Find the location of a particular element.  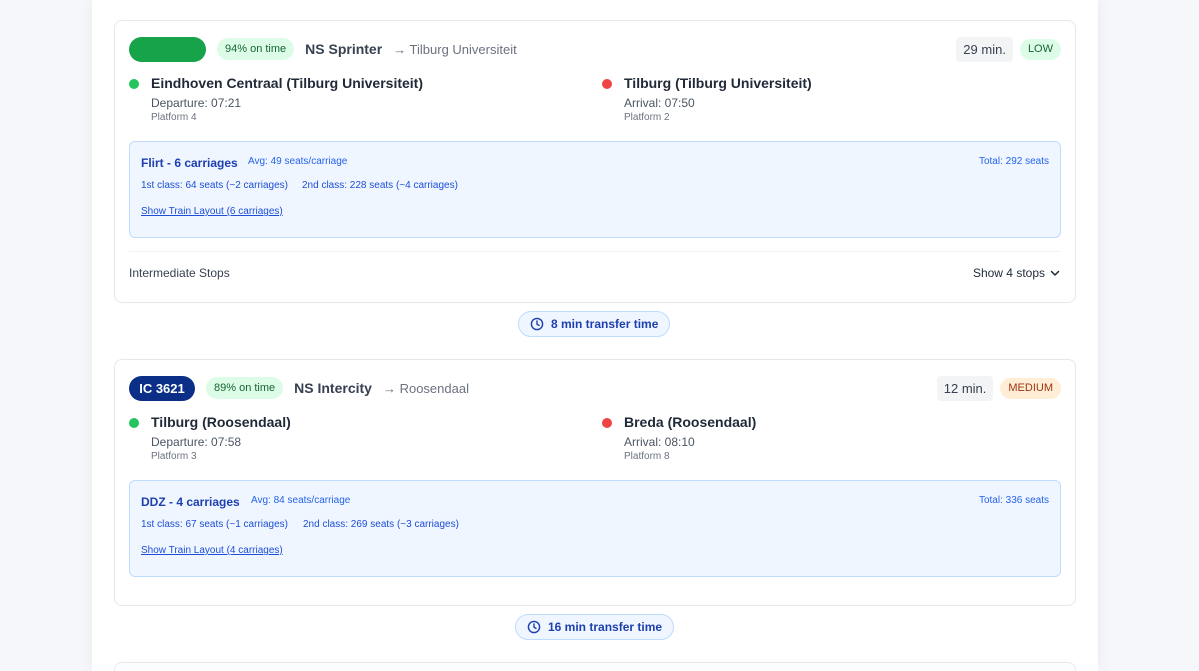

show-train-layout-link: Show Train Layout (6 carriages) is located at coordinates (212, 211).